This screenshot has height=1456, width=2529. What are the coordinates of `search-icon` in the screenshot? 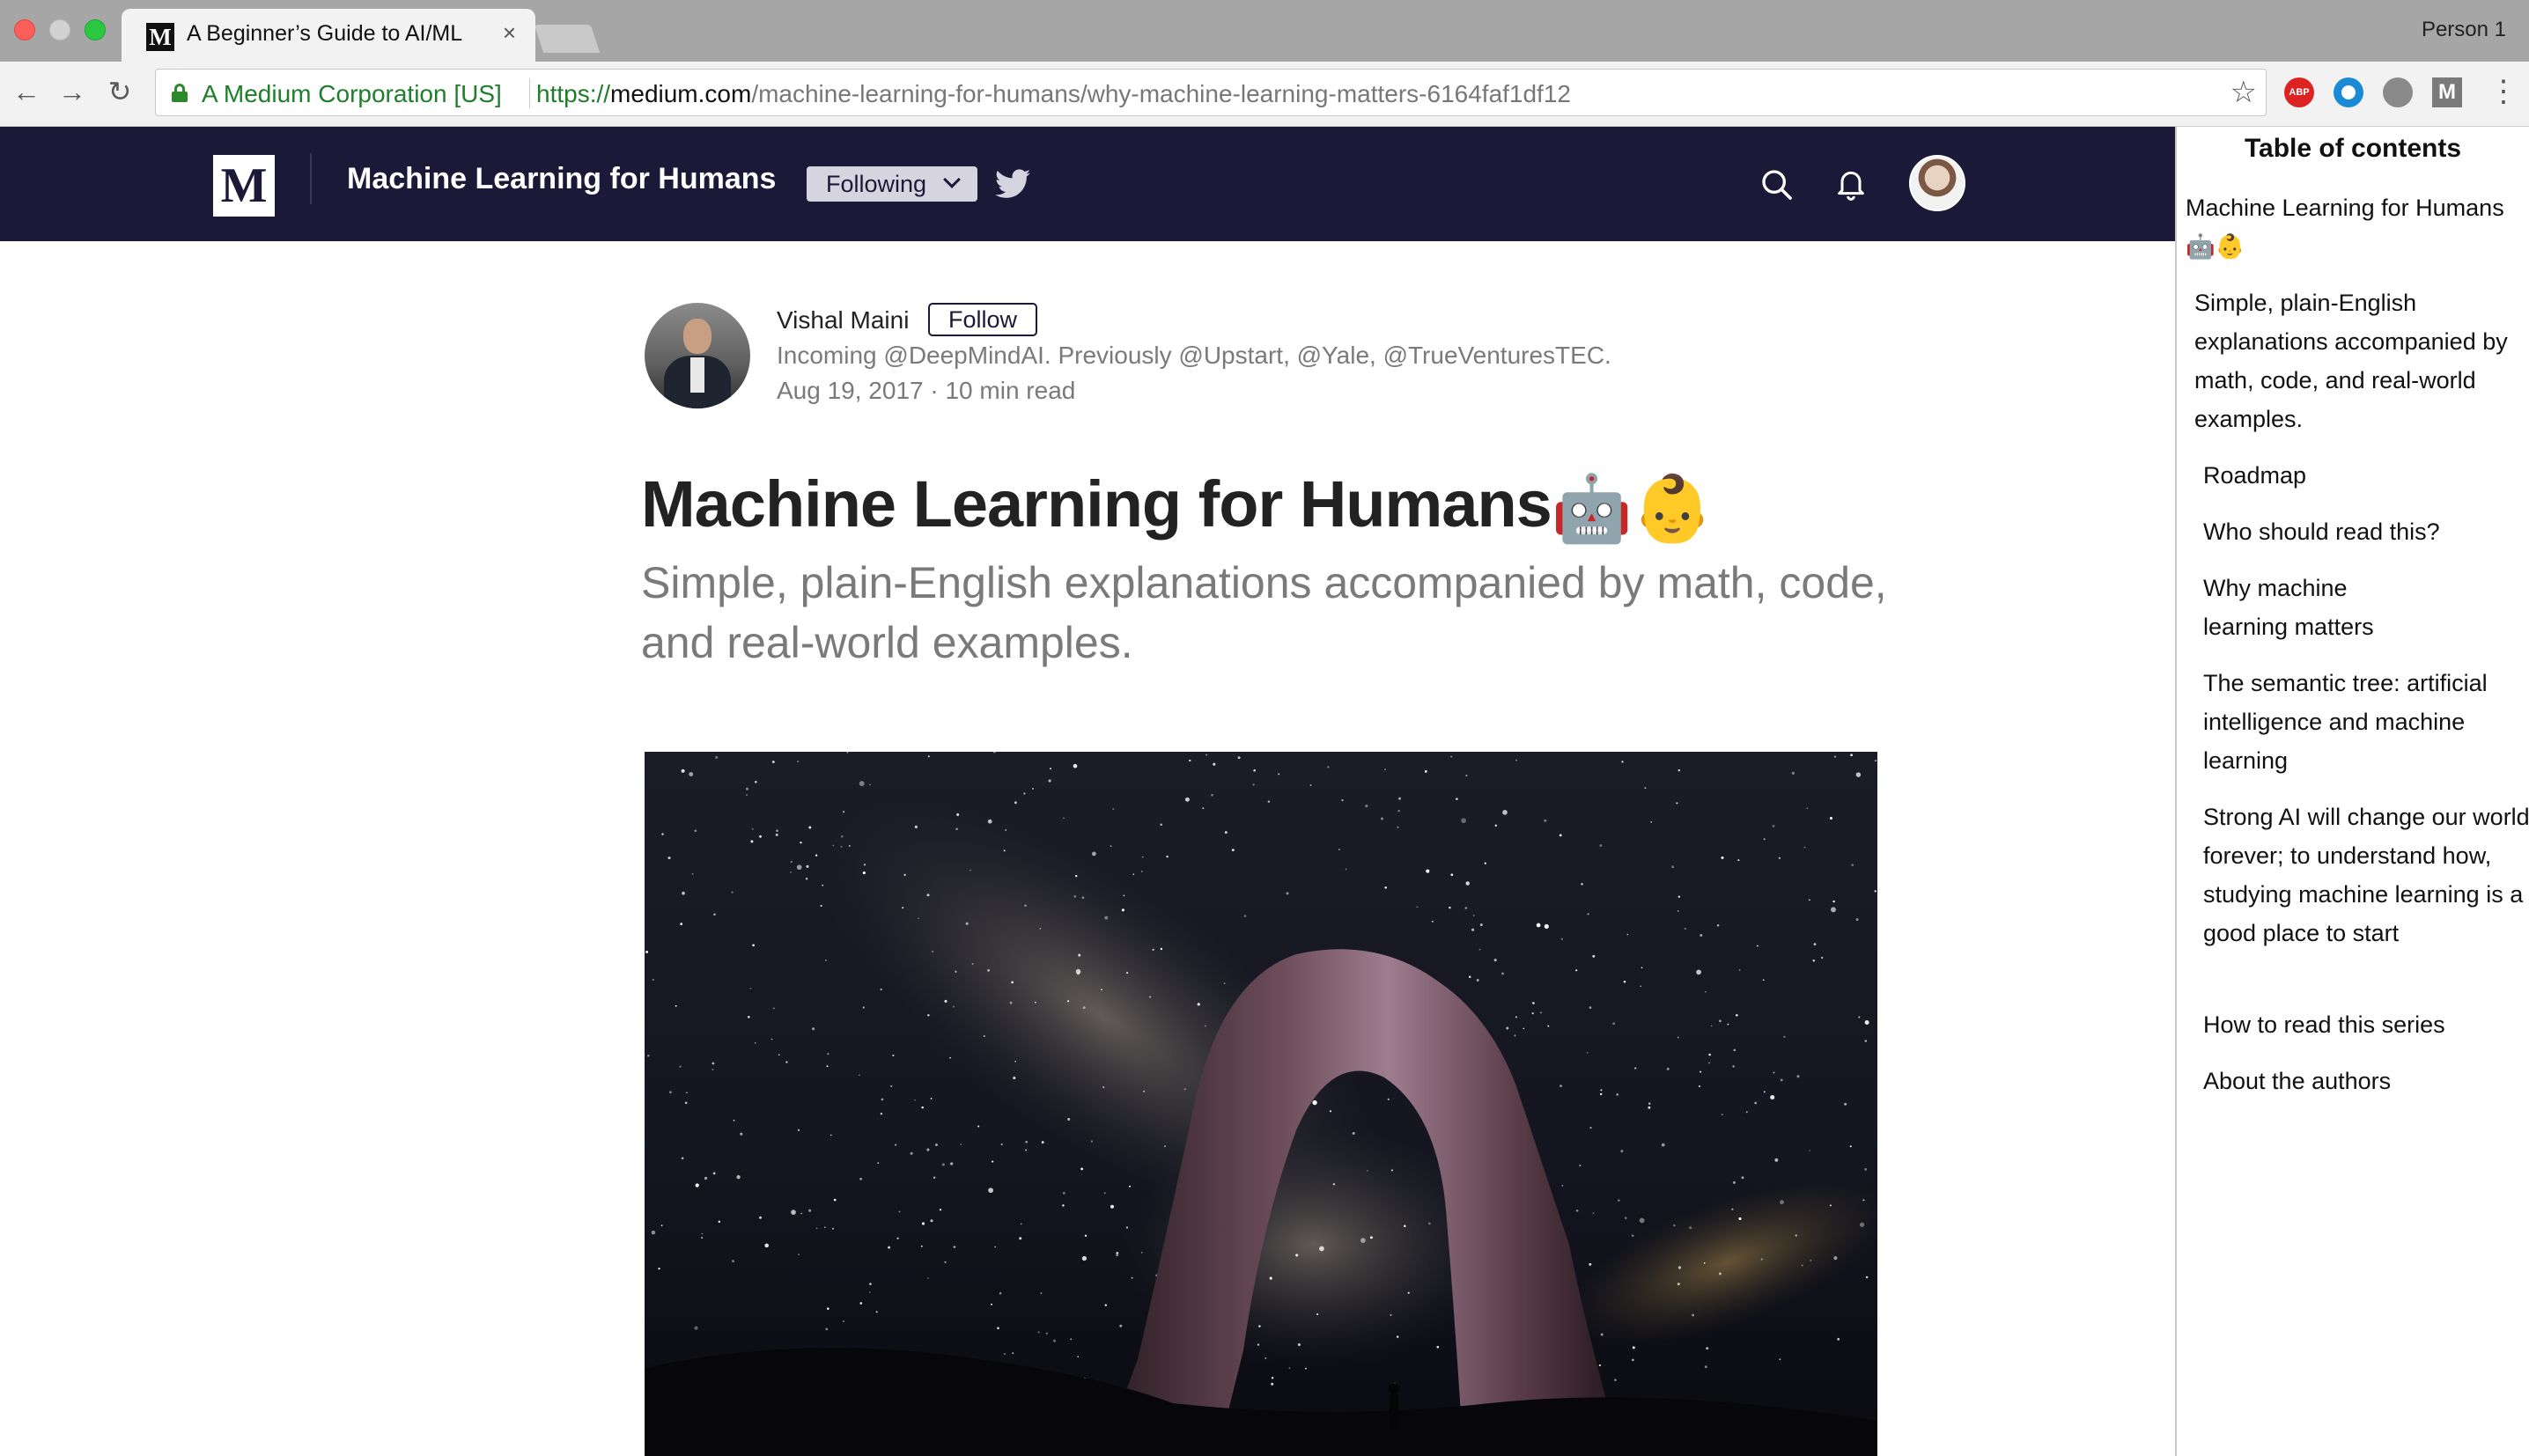 It's located at (1777, 184).